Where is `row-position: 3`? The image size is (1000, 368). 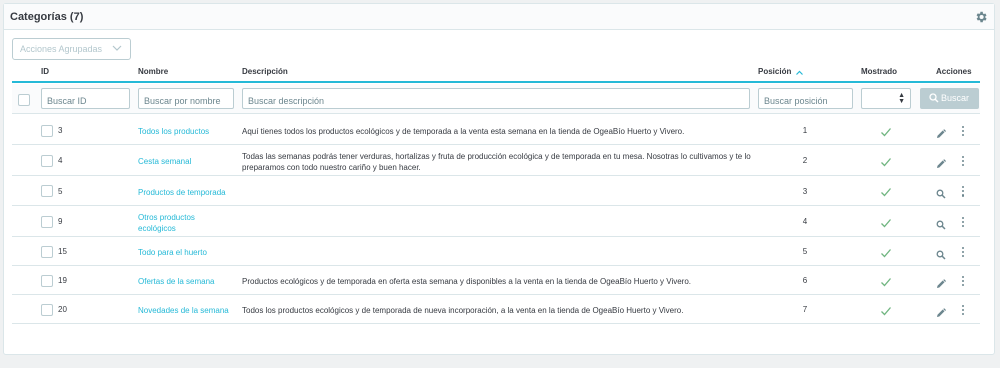
row-position: 3 is located at coordinates (805, 191).